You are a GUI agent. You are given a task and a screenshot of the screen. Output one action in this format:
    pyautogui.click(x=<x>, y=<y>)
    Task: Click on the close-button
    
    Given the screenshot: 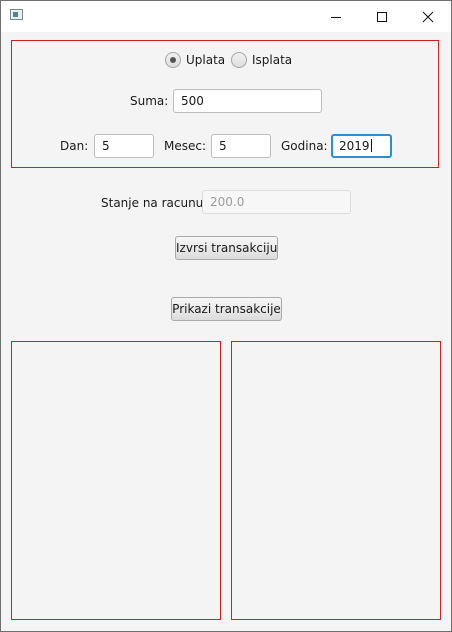 What is the action you would take?
    pyautogui.click(x=428, y=16)
    